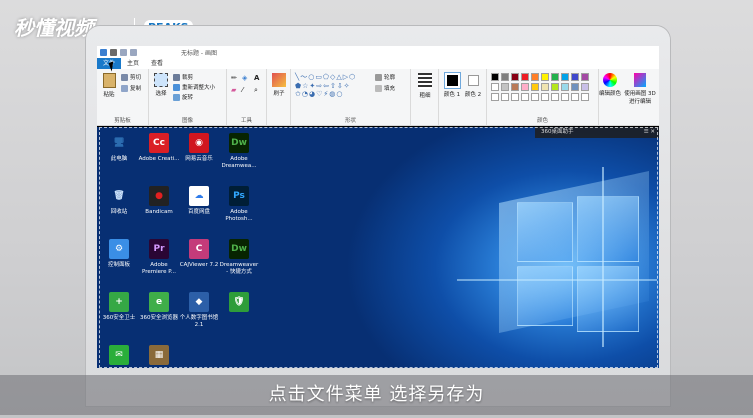 The height and width of the screenshot is (418, 753). I want to click on desktop-icon: ◆ 个人数字图书馆2.1, so click(199, 310).